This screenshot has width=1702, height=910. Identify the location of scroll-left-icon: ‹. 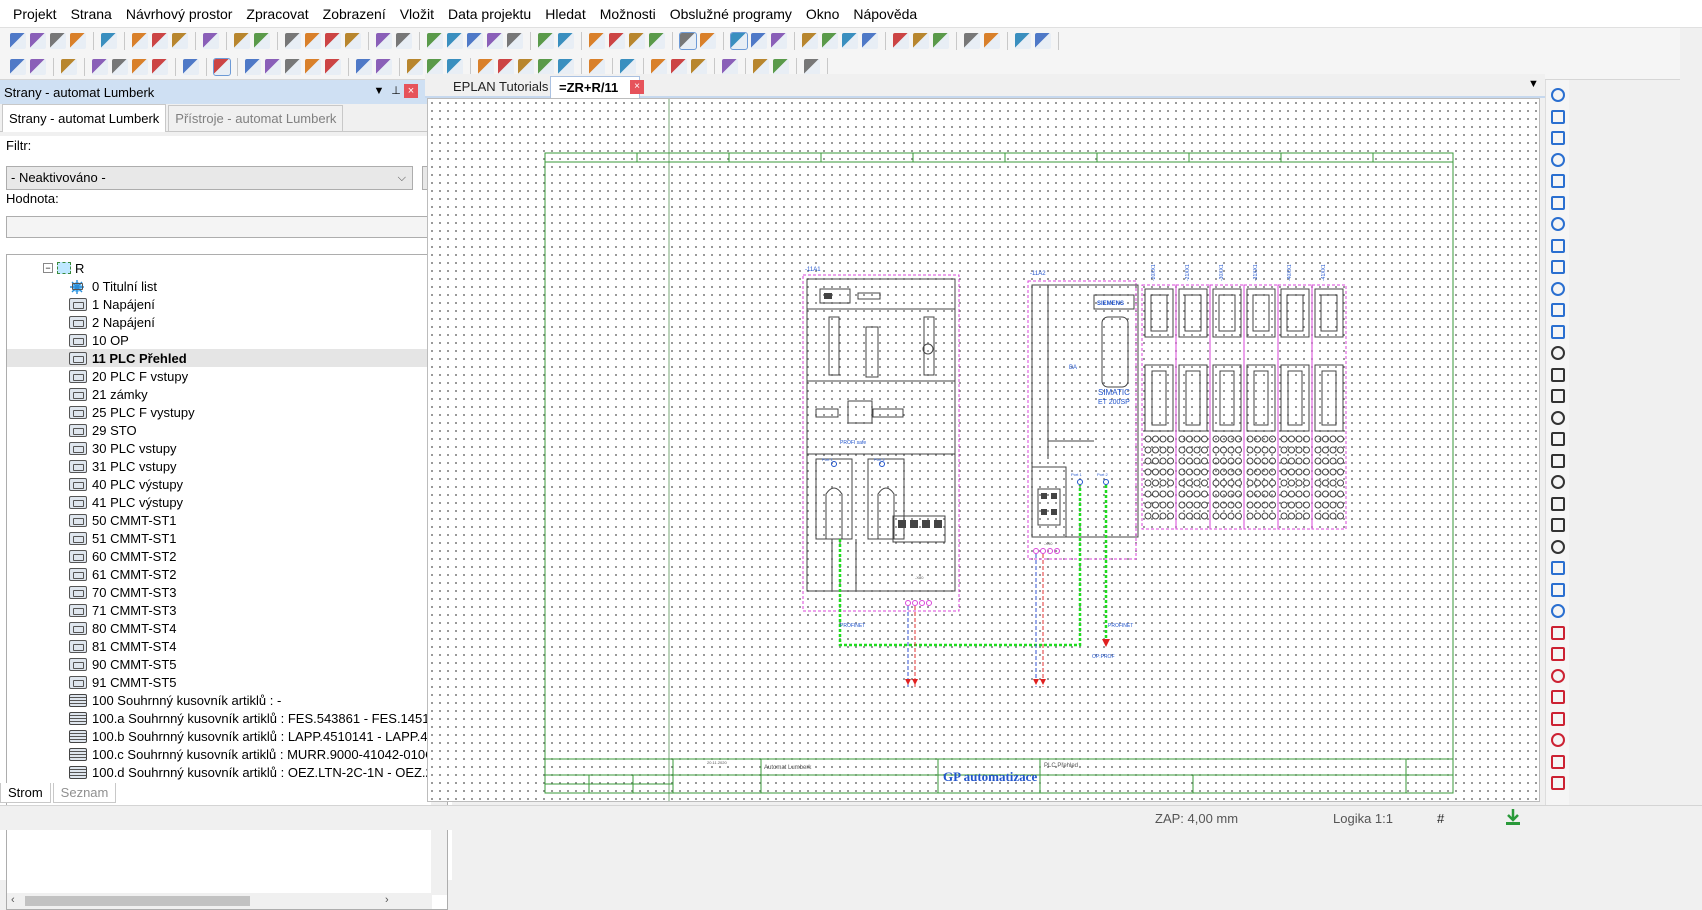
(13, 900).